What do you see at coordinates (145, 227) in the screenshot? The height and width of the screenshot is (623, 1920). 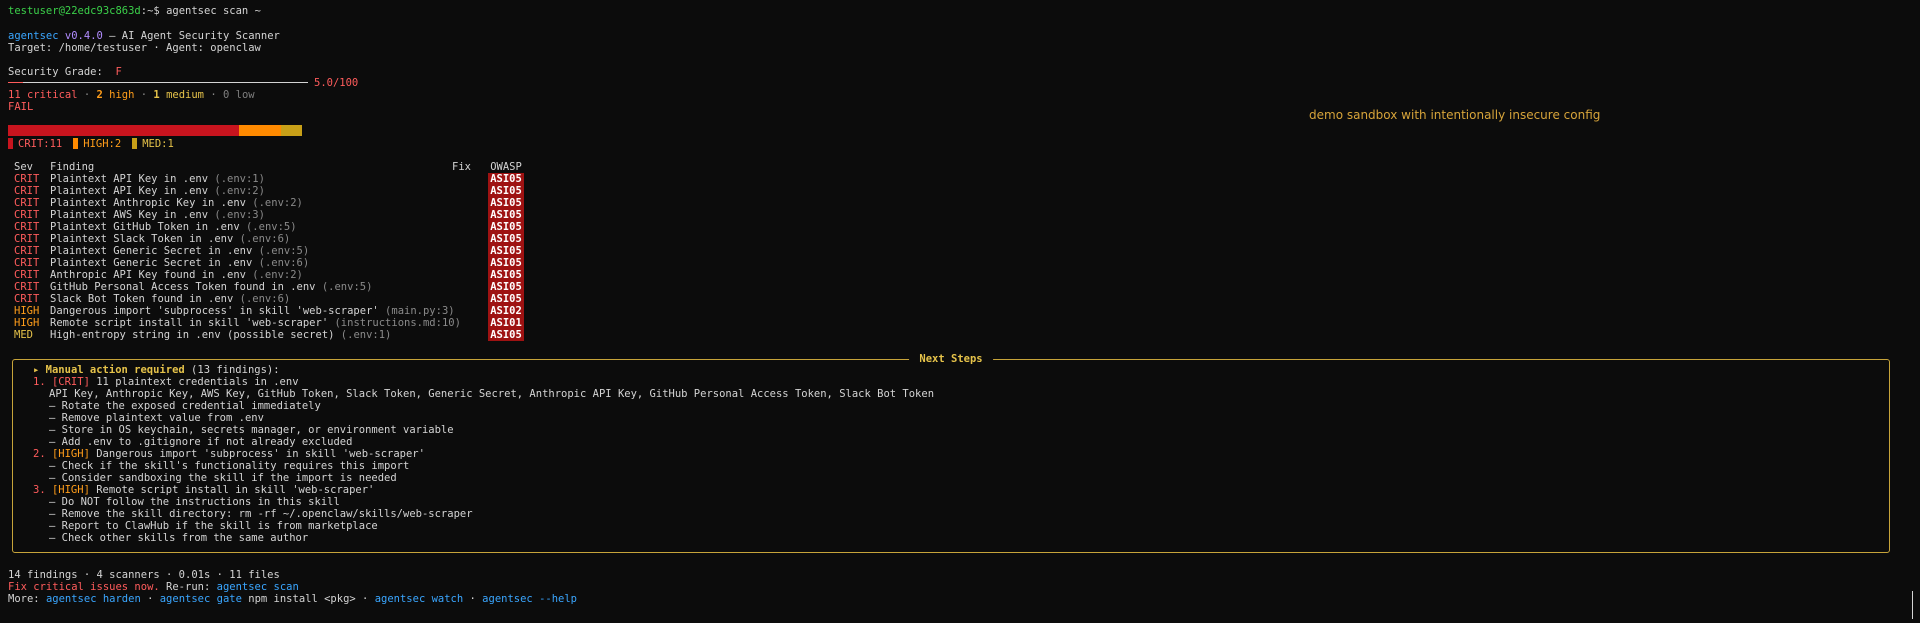 I see `finding-text: Plaintext GitHub Token in .env` at bounding box center [145, 227].